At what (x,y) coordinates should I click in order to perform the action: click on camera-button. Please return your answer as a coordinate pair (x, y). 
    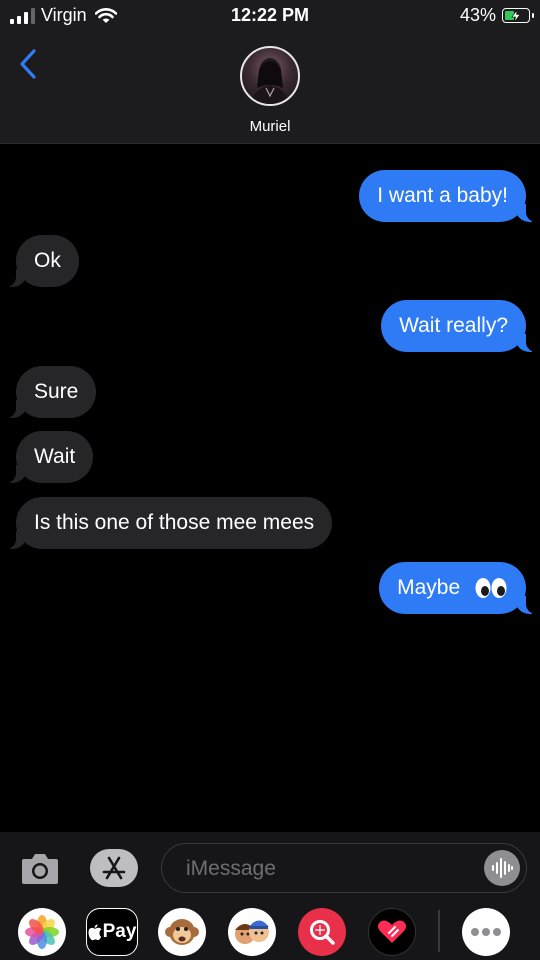
    Looking at the image, I should click on (40, 868).